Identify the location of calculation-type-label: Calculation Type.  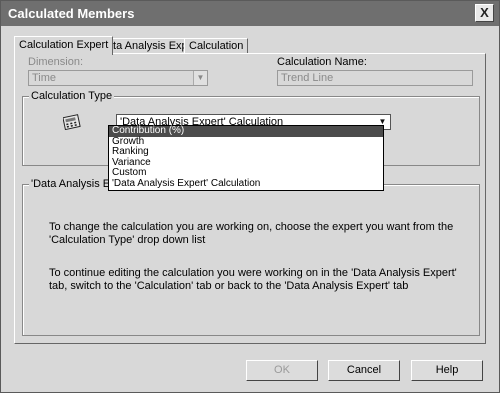
(72, 96).